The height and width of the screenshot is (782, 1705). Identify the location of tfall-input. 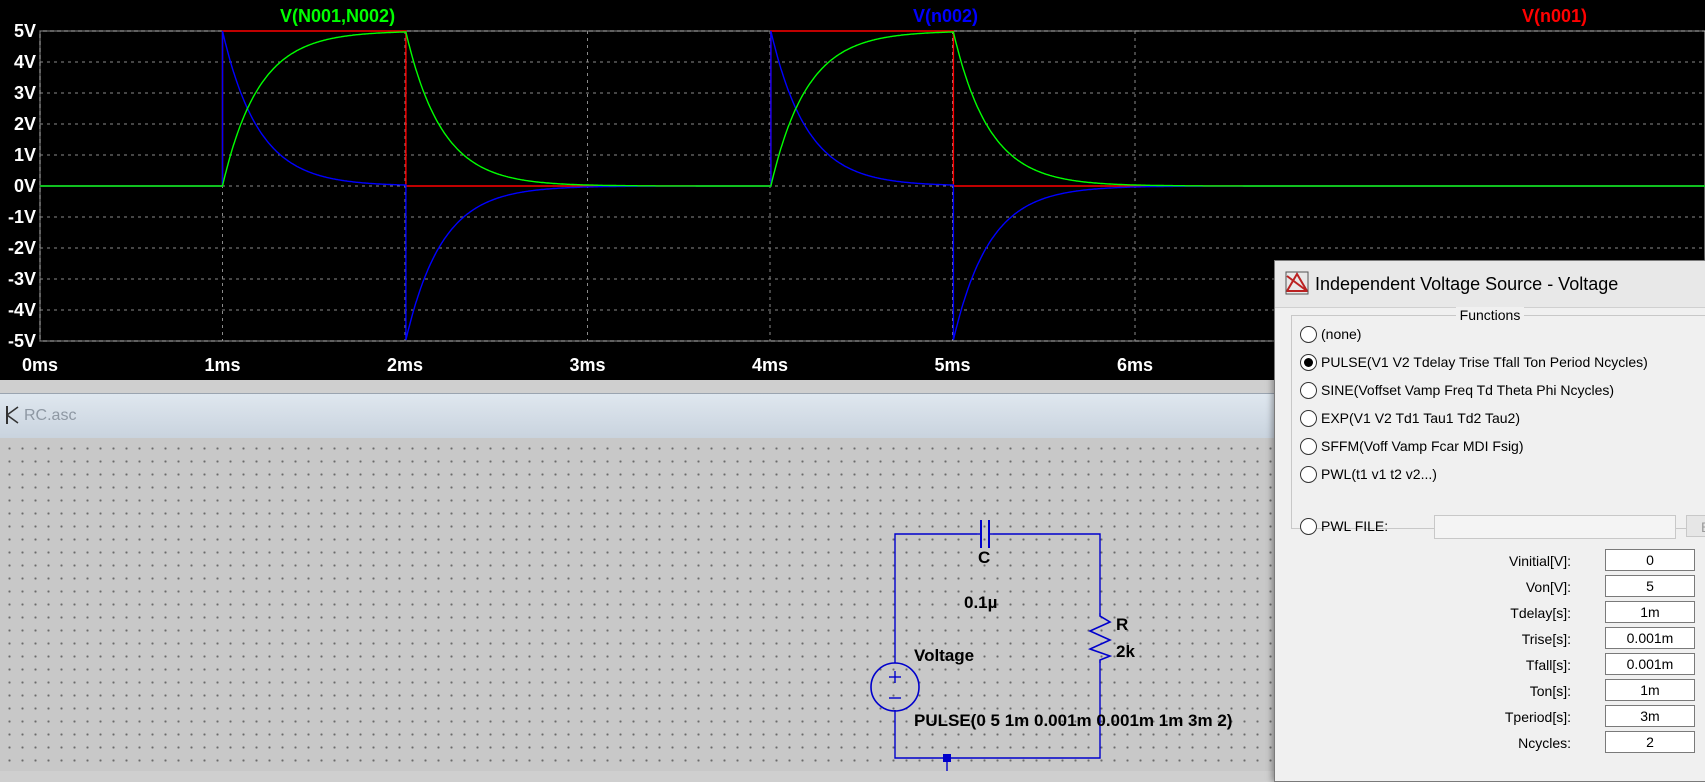
(1650, 664).